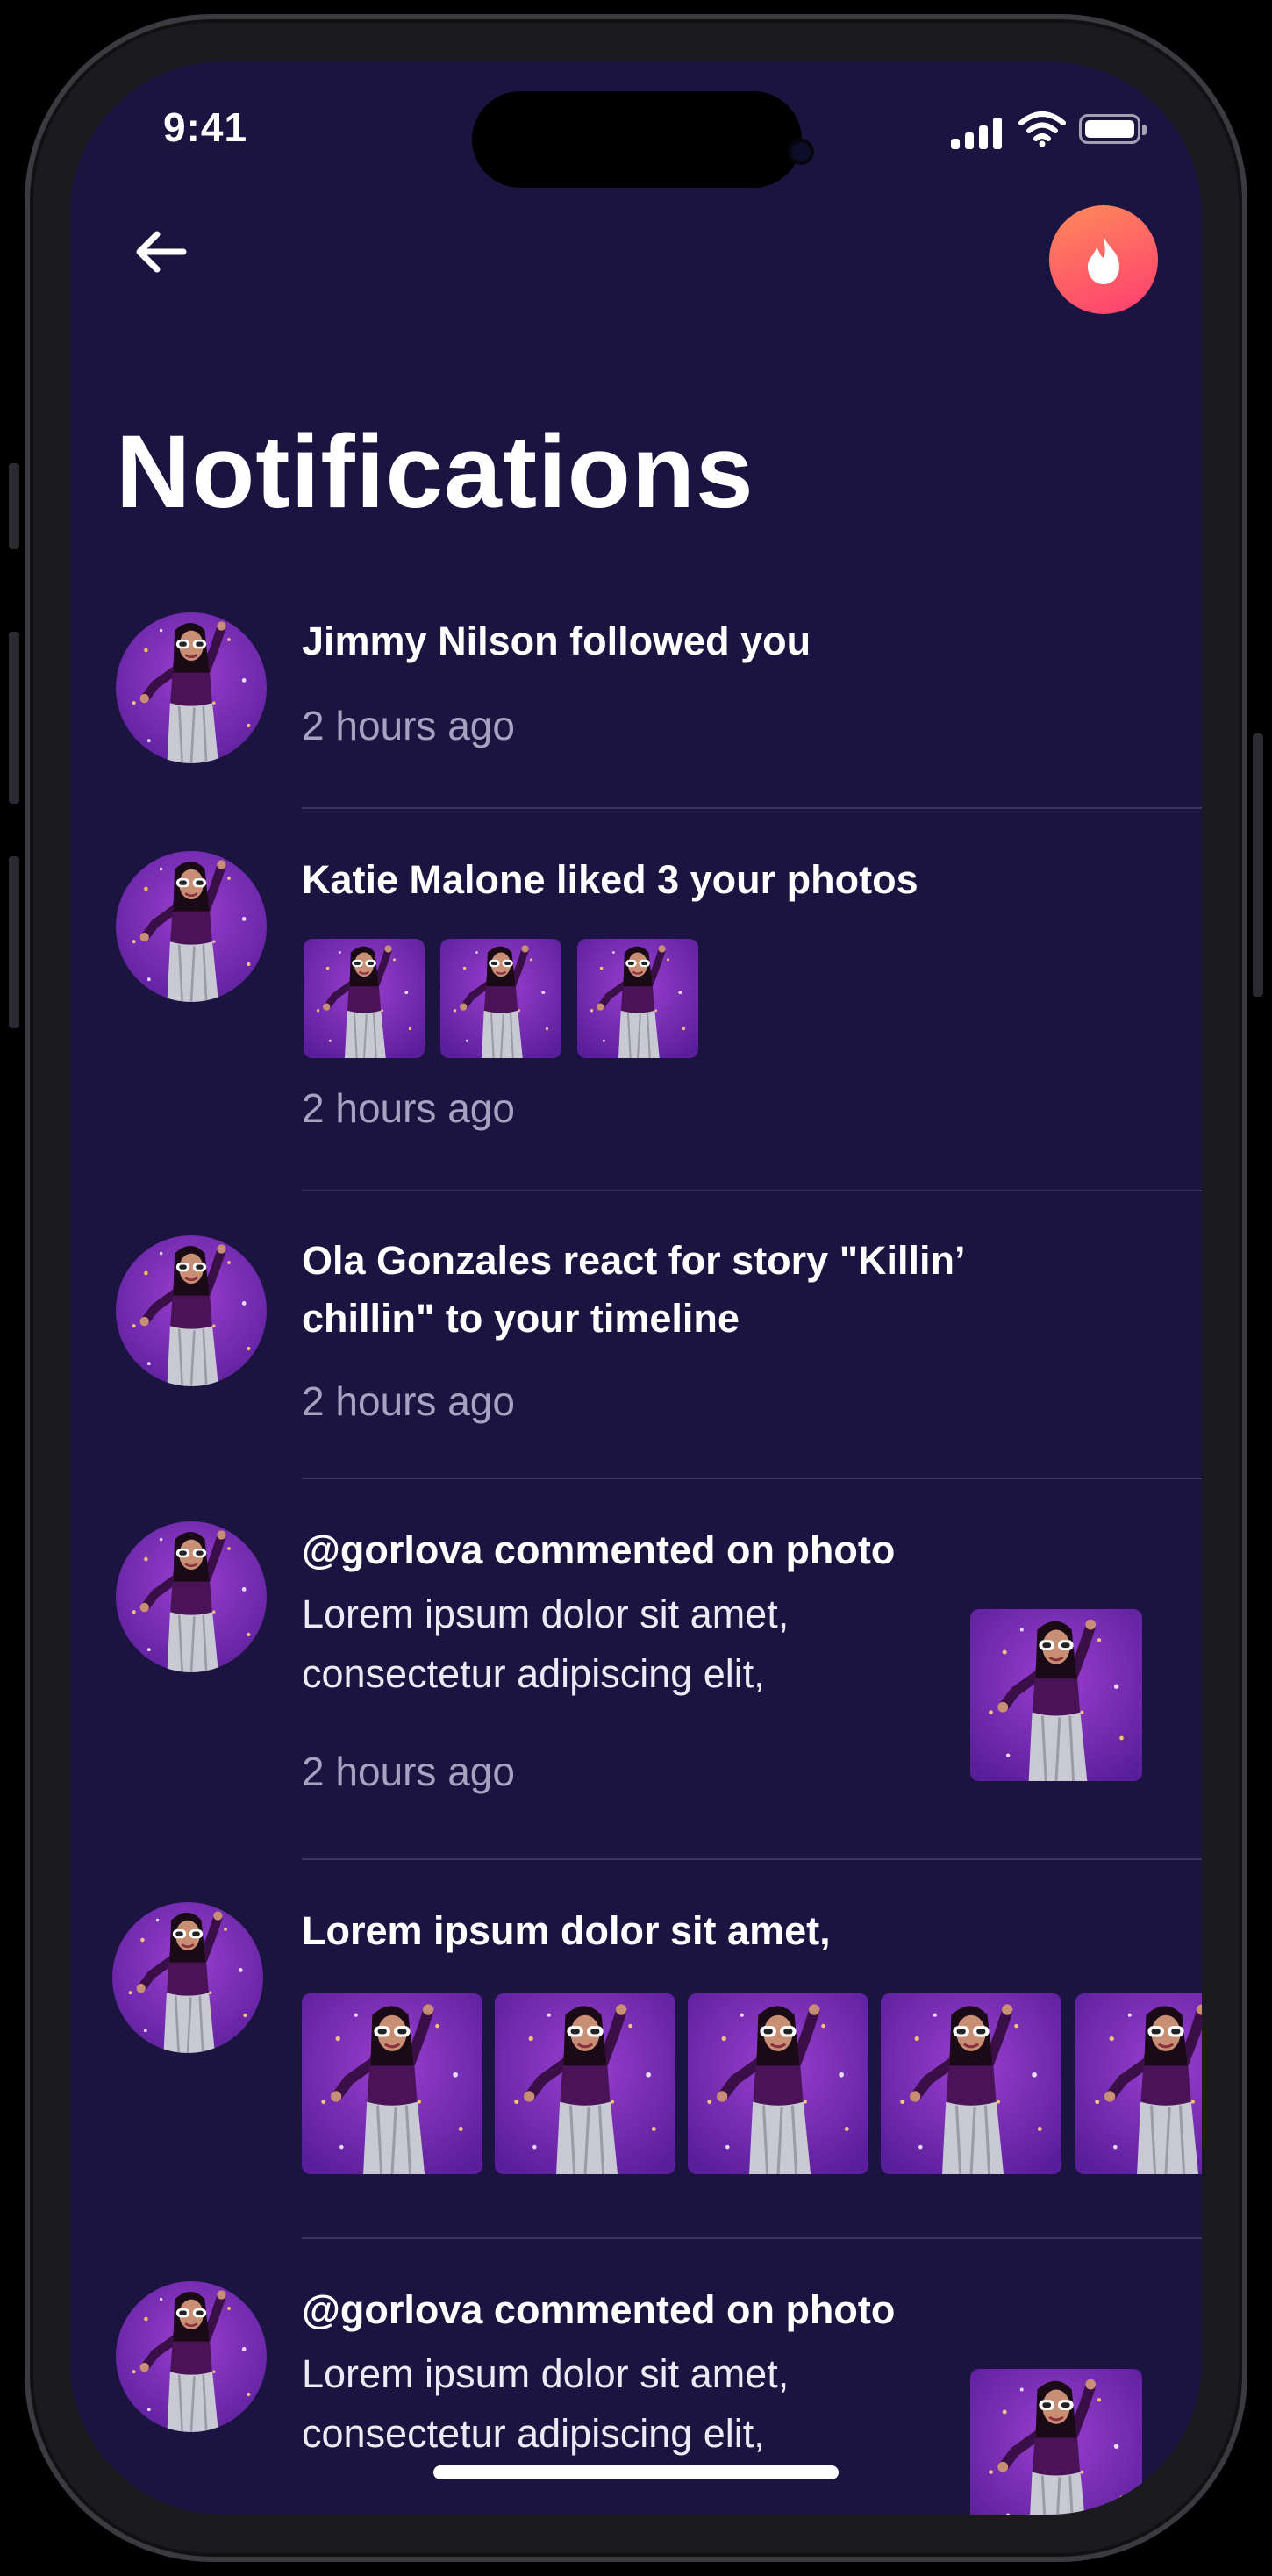  I want to click on wifi-icon, so click(1042, 129).